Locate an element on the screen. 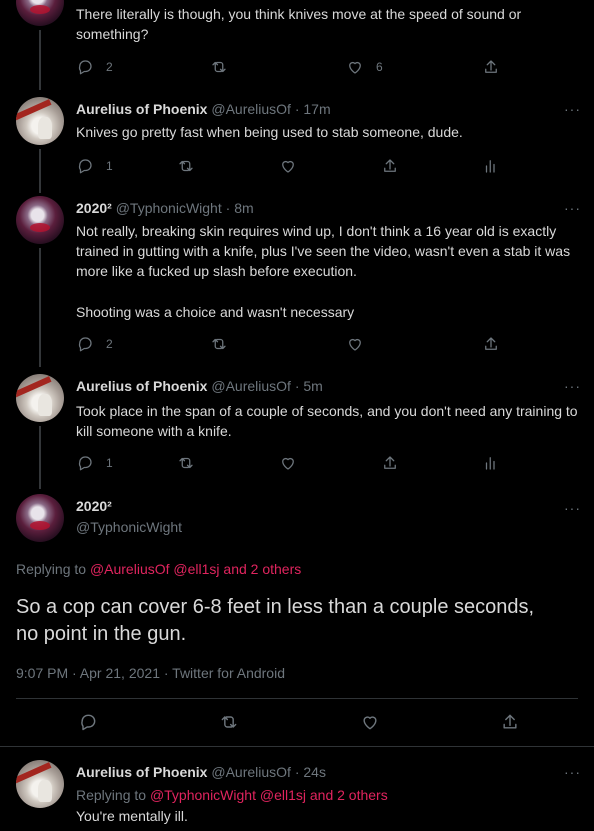 The image size is (594, 831). main-tweet-actions is located at coordinates (297, 722).